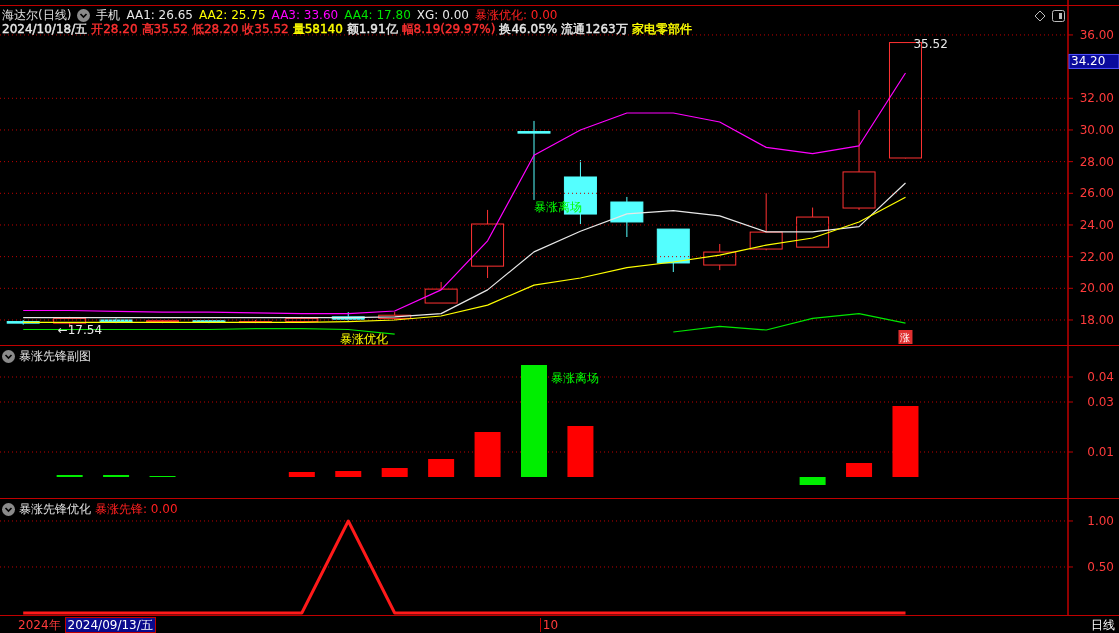  Describe the element at coordinates (442, 15) in the screenshot. I see `indicator-value: XG: 0.00` at that location.